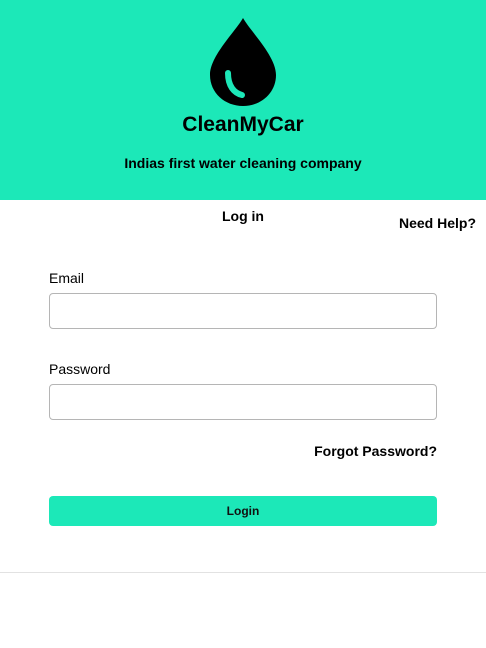  I want to click on password-label: Password, so click(80, 369).